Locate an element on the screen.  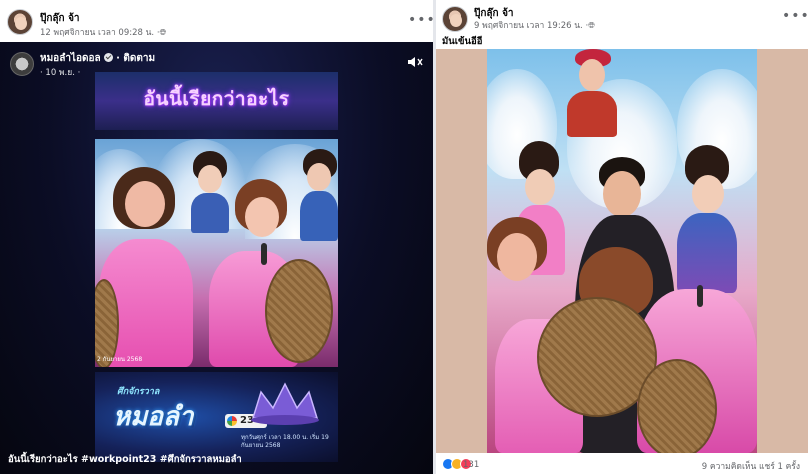
post-timestamp: 12 พฤศจิกายน เวลา 09:28 น. ·🌐︎ is located at coordinates (103, 32).